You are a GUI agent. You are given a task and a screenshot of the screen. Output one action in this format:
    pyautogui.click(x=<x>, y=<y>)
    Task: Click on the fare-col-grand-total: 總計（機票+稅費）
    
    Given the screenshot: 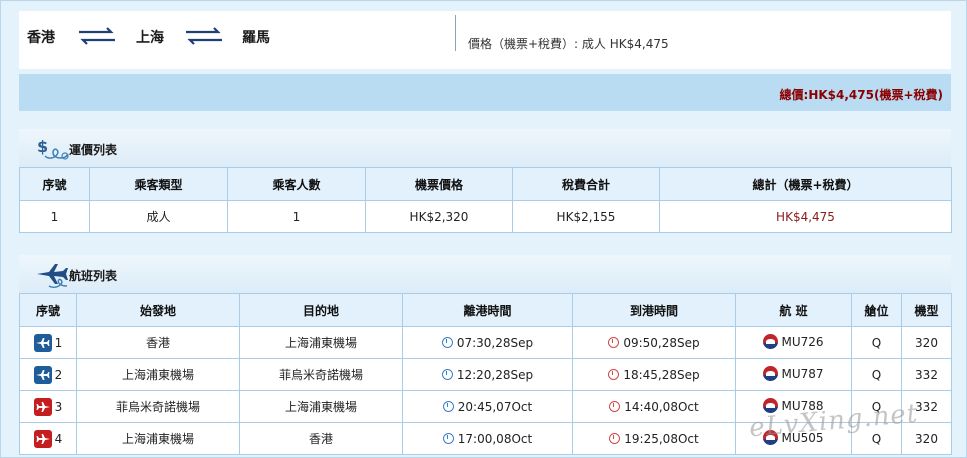 What is the action you would take?
    pyautogui.click(x=805, y=184)
    